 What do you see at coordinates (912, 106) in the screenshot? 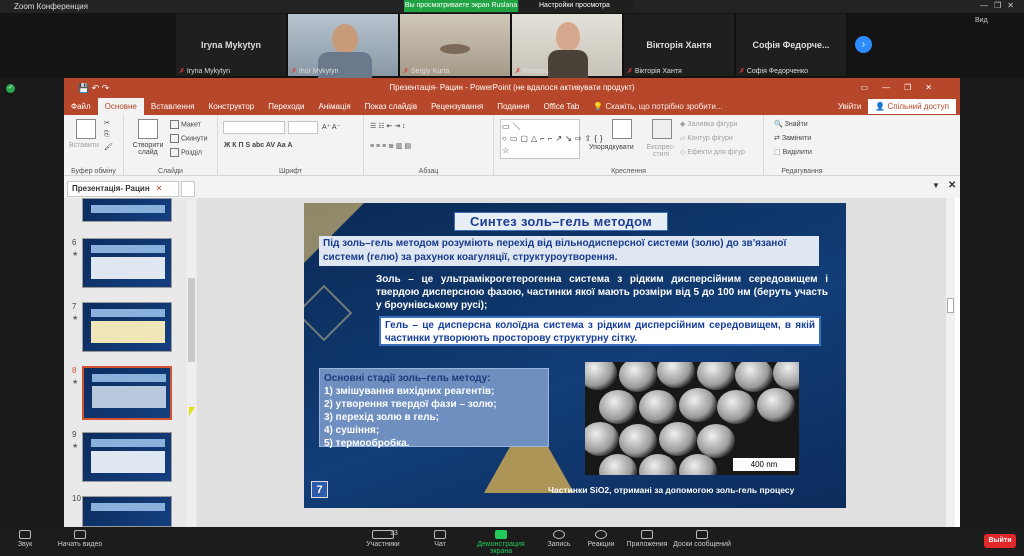
I see `share-button: 👤 Спільний доступ` at bounding box center [912, 106].